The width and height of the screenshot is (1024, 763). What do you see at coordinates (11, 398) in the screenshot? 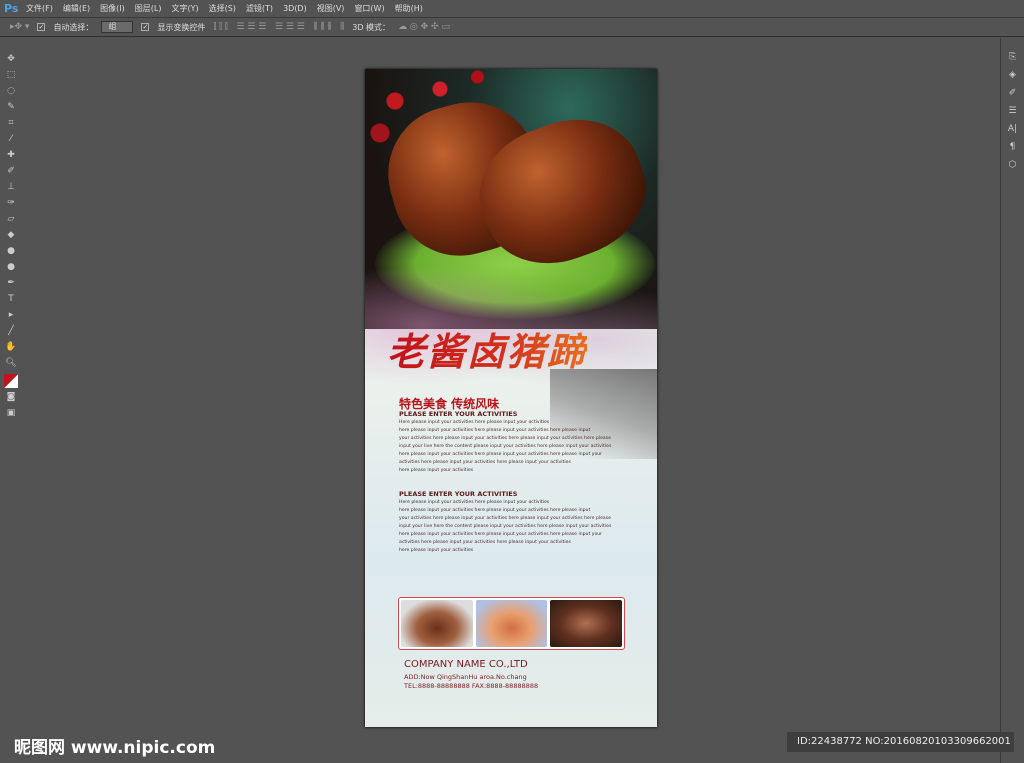
I see `quick-mask-icon: ◙` at bounding box center [11, 398].